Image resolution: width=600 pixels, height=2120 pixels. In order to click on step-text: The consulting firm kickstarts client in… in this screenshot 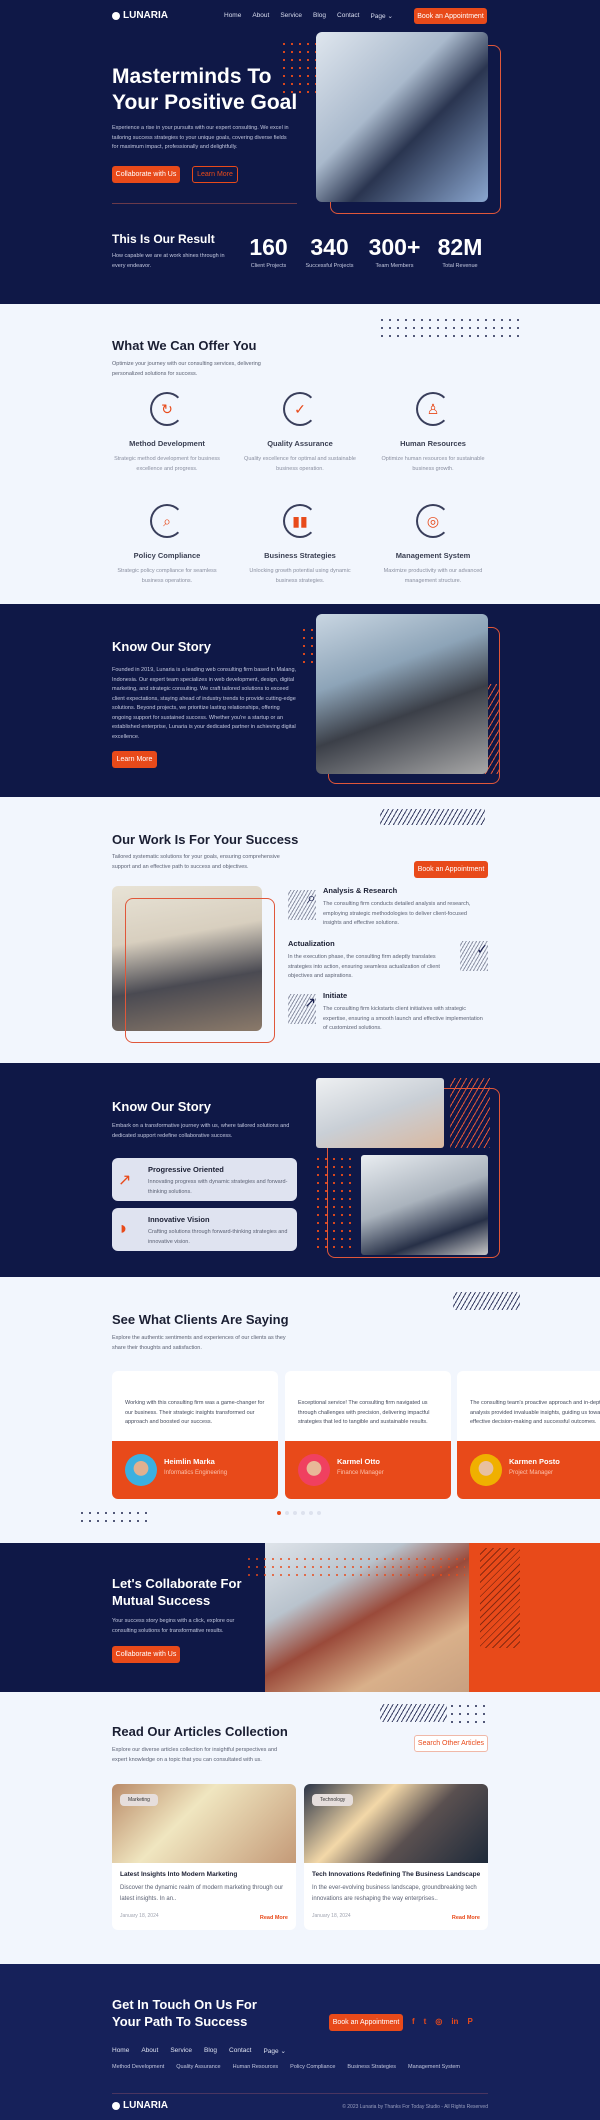, I will do `click(403, 1018)`.